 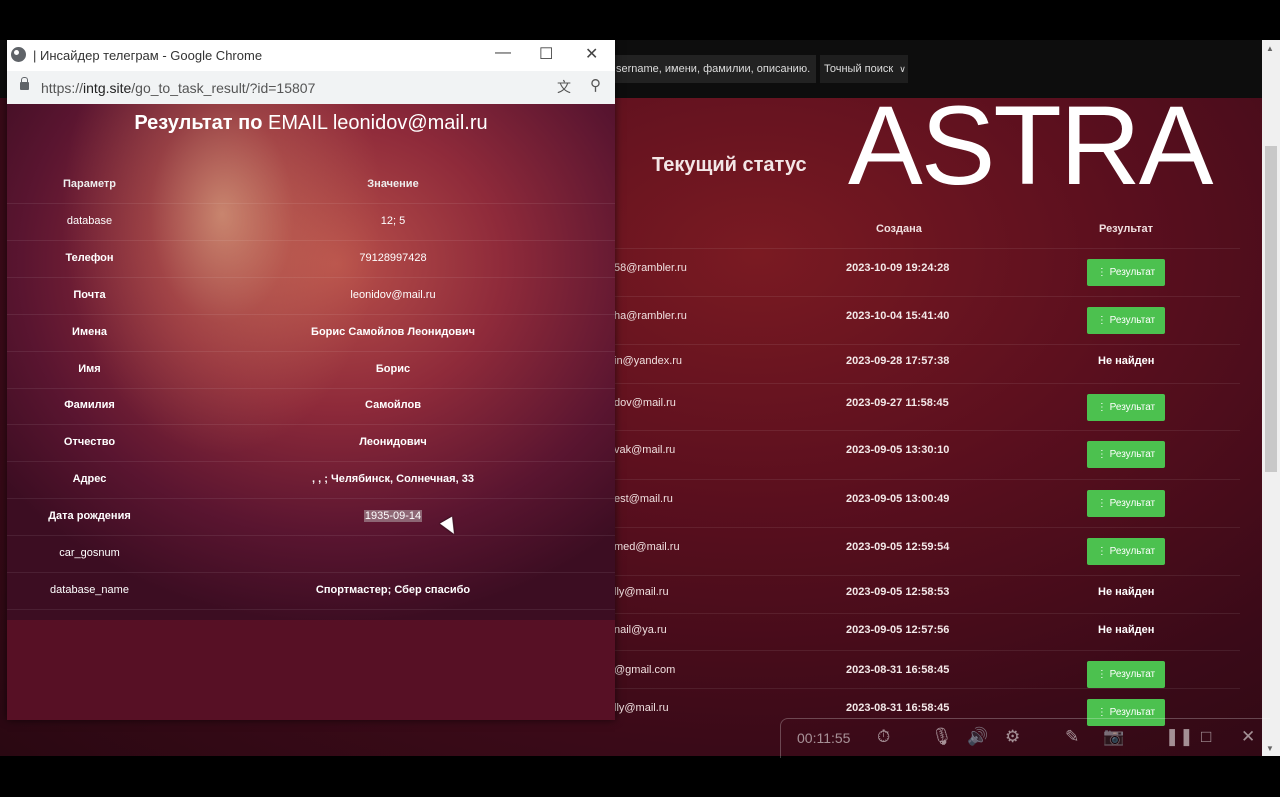 I want to click on result-row: database_name Спортмастер; Сбер спасибо, so click(x=311, y=591).